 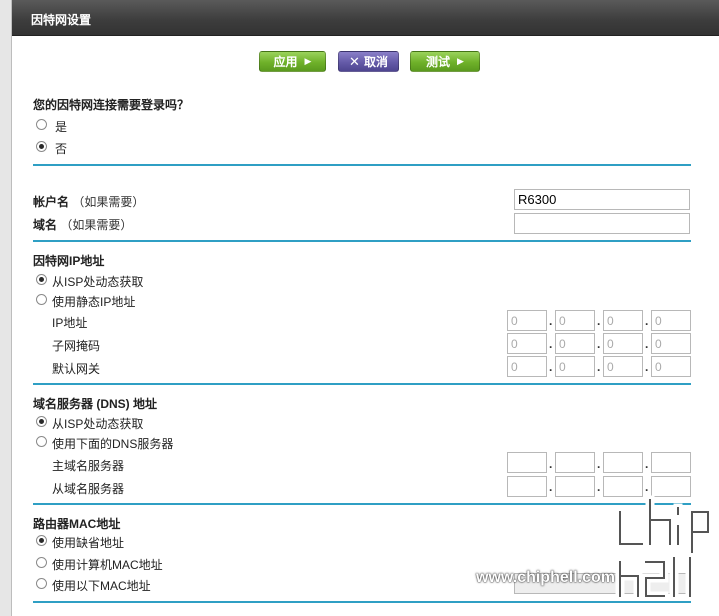 What do you see at coordinates (41, 562) in the screenshot?
I see `mac-computer-radio` at bounding box center [41, 562].